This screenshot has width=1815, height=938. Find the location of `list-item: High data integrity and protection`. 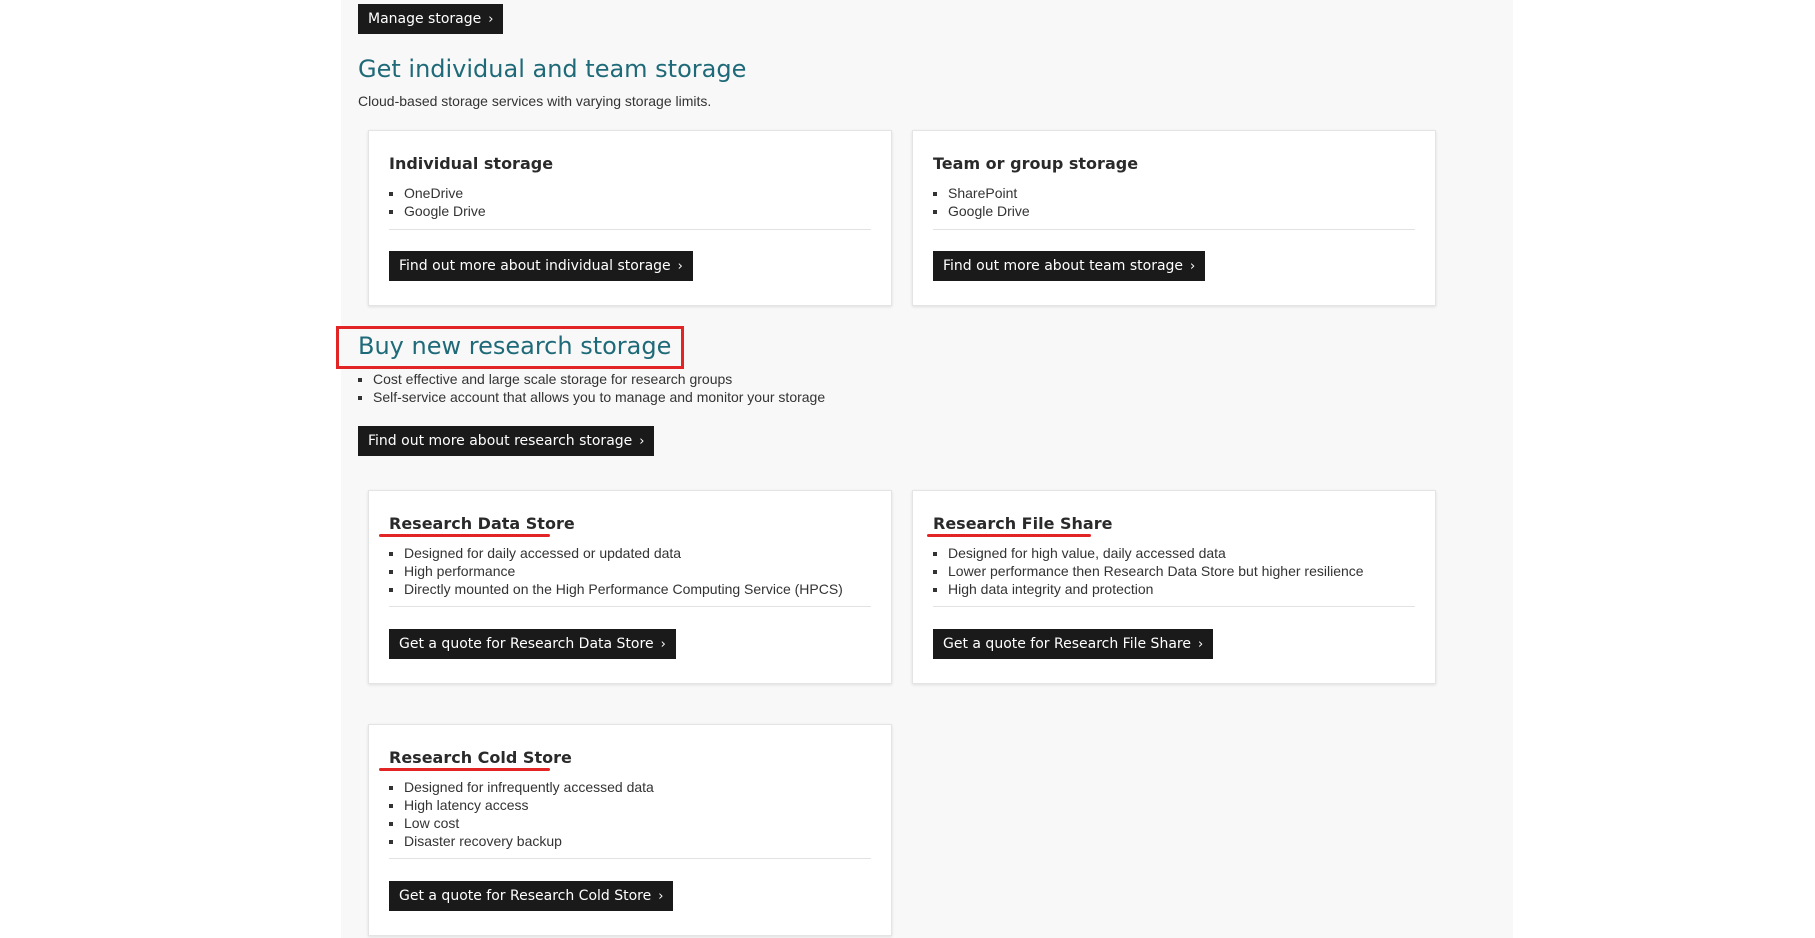

list-item: High data integrity and protection is located at coordinates (1156, 589).